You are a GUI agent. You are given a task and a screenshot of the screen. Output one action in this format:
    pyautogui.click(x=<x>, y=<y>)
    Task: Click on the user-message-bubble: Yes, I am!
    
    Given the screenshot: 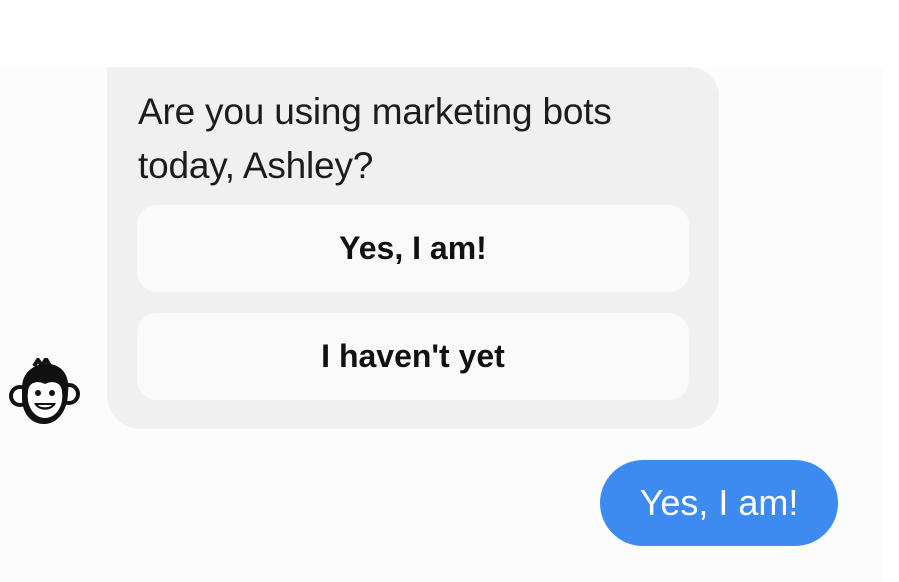 What is the action you would take?
    pyautogui.click(x=719, y=503)
    